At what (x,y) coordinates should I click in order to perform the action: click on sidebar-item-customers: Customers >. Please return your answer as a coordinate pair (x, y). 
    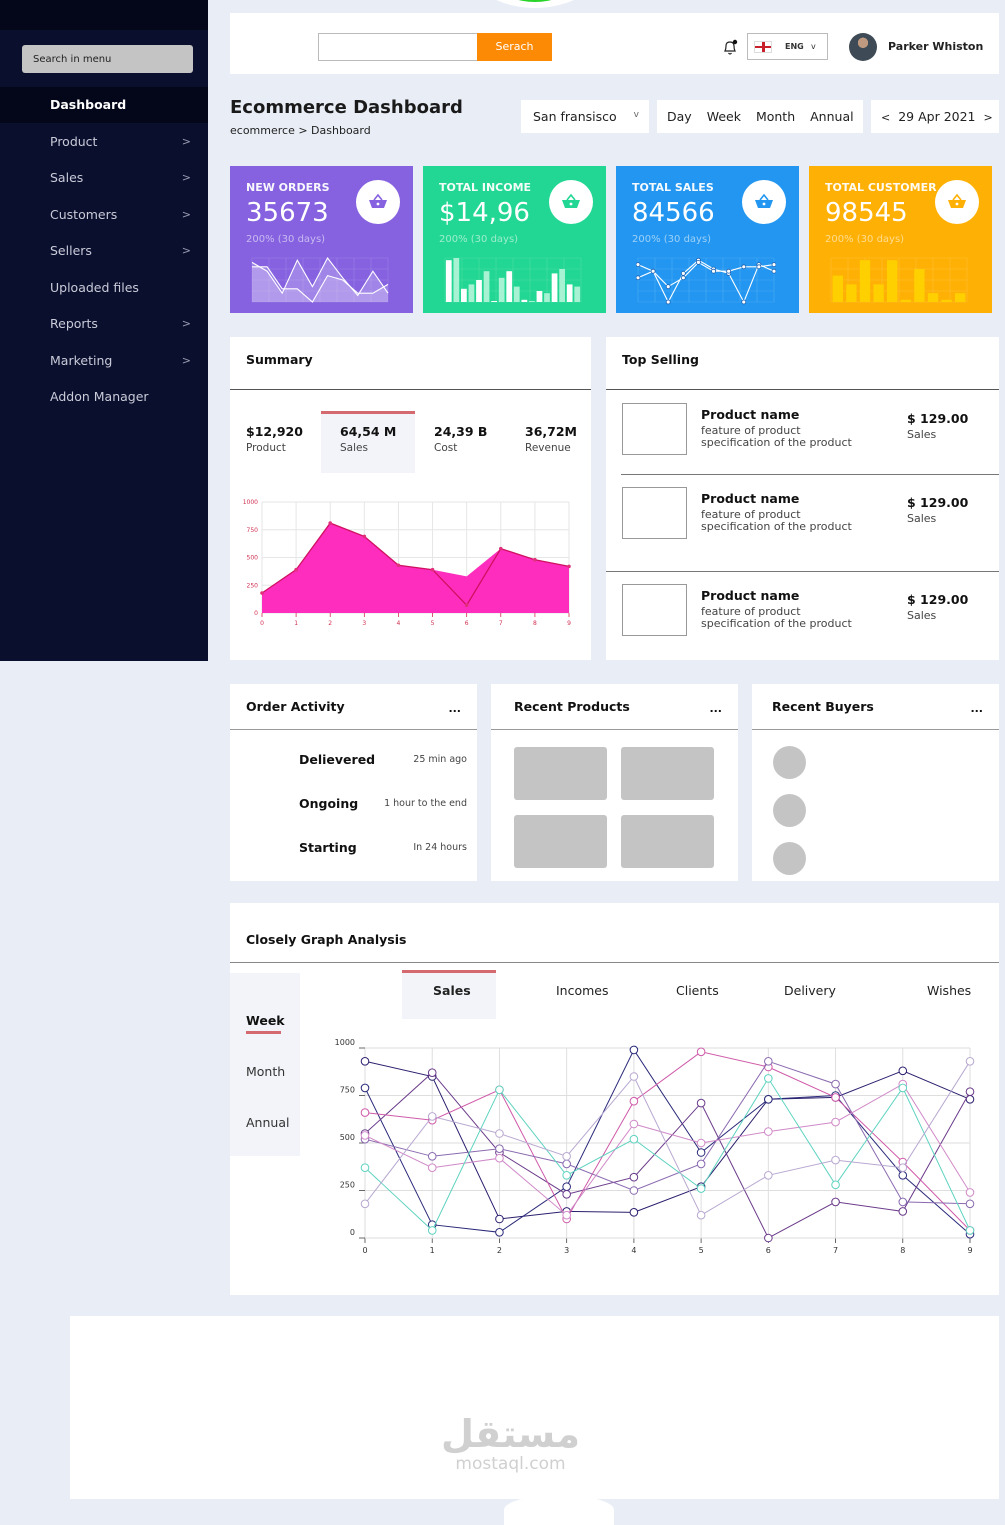
    Looking at the image, I should click on (104, 215).